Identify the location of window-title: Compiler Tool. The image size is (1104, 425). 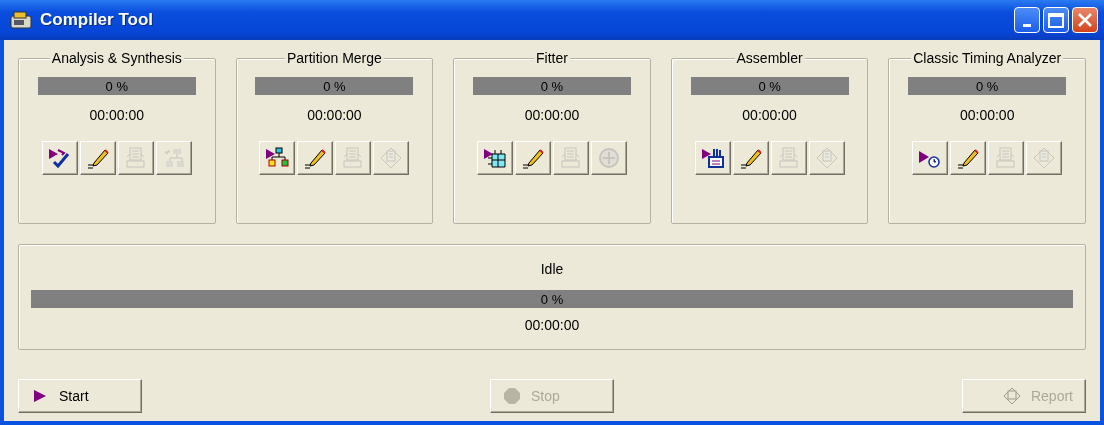
(97, 20).